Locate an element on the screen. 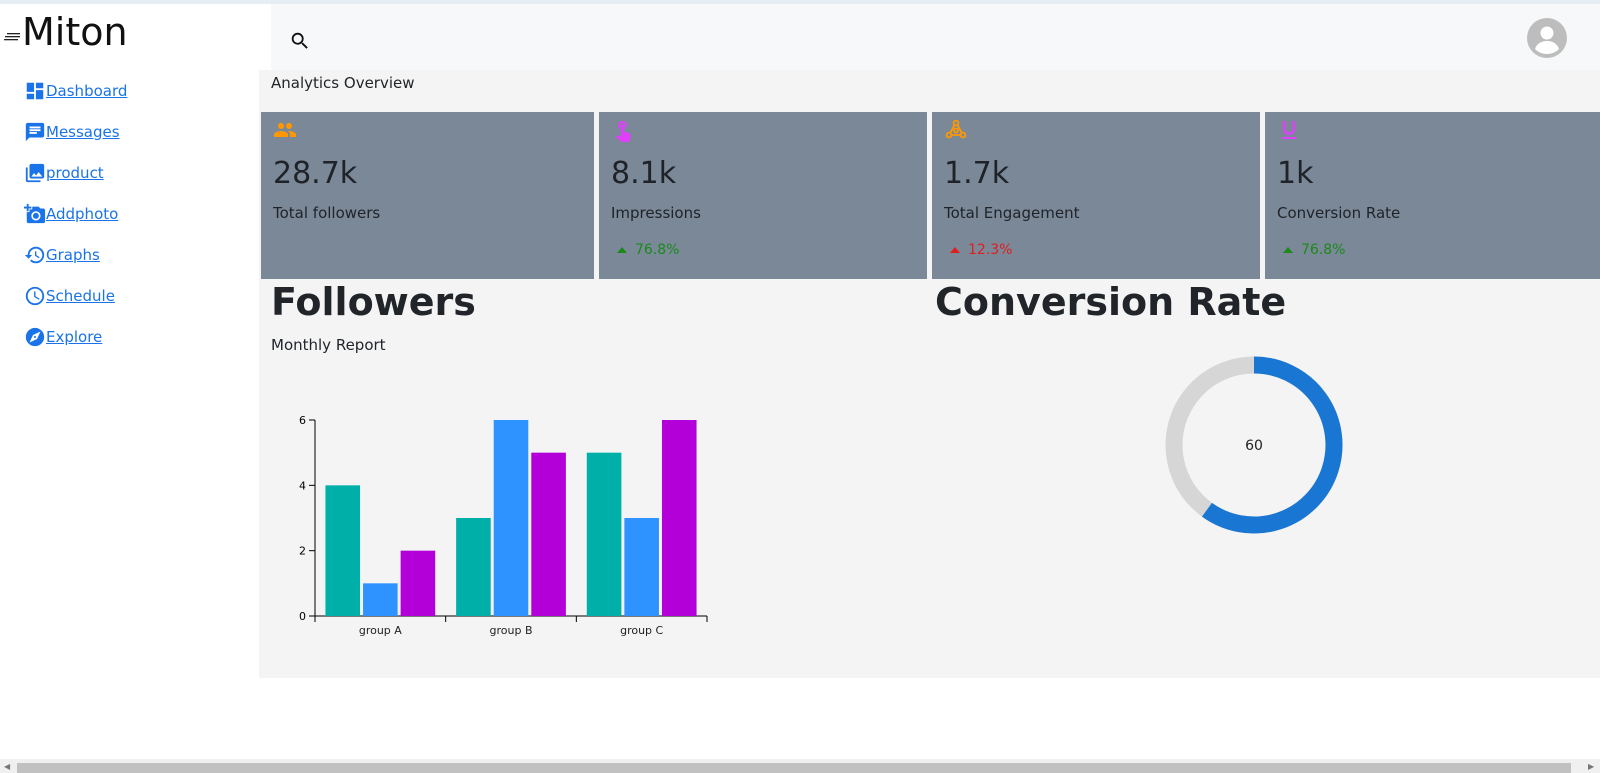  sidebar-item-label: Dashboard is located at coordinates (86, 91).